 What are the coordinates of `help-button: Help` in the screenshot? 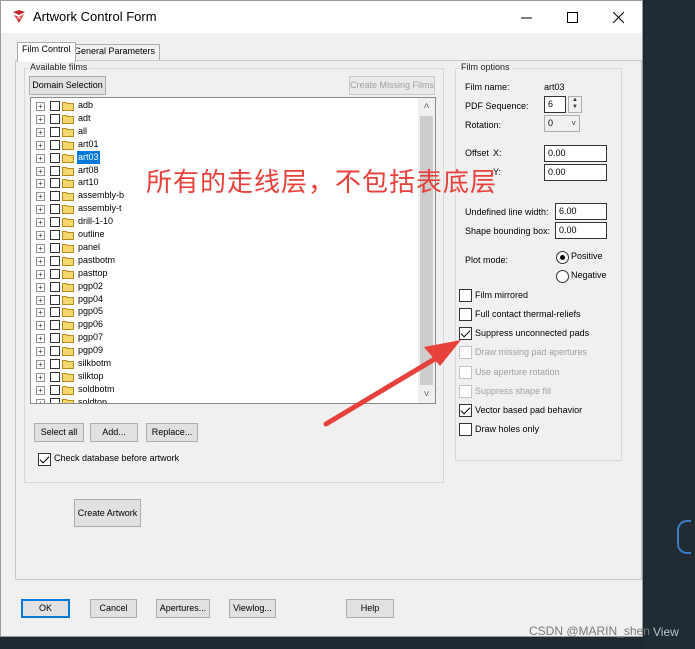 It's located at (370, 608).